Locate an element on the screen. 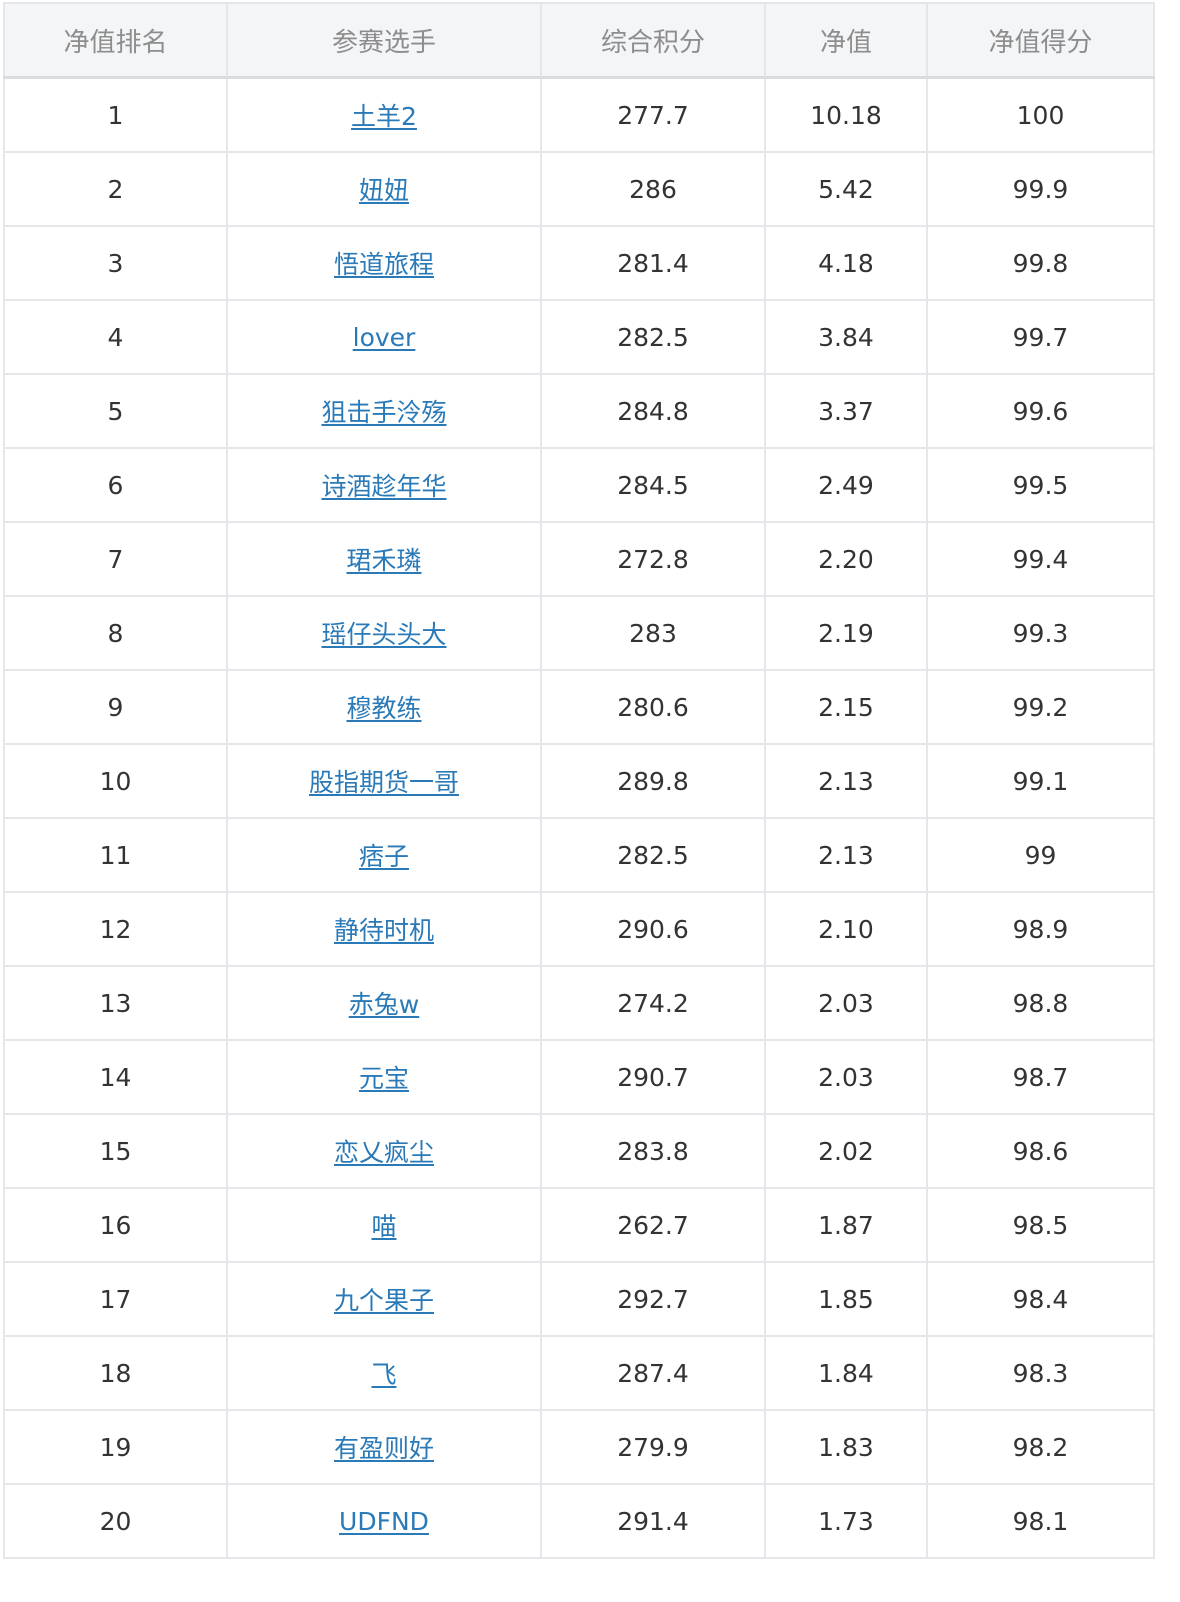 This screenshot has width=1180, height=1602. table-row: 9 穆教练 280.6 2.15 99.2 is located at coordinates (579, 707).